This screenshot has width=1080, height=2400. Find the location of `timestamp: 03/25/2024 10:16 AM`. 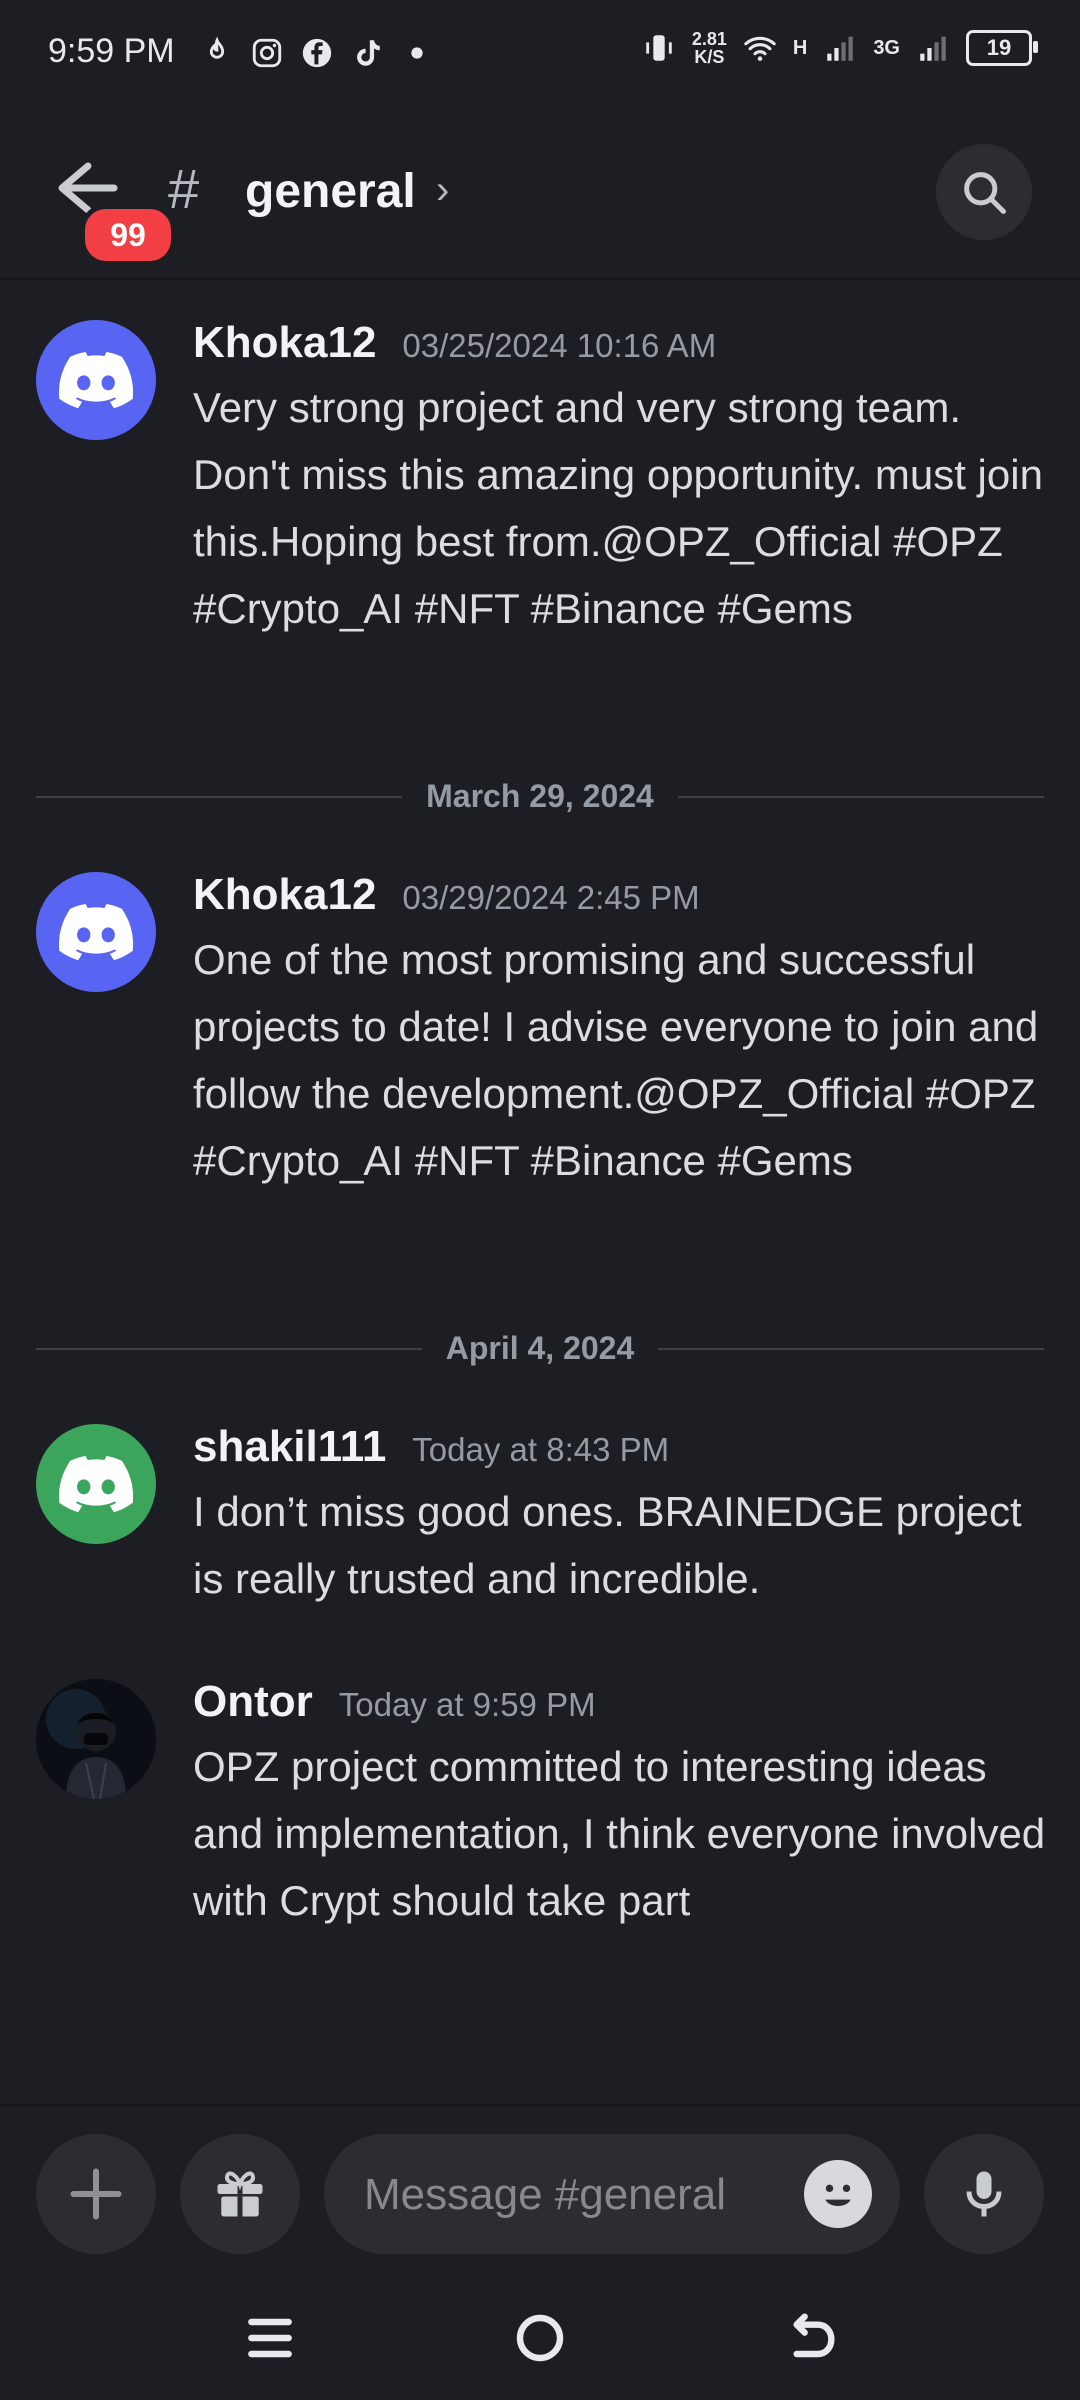

timestamp: 03/25/2024 10:16 AM is located at coordinates (559, 345).